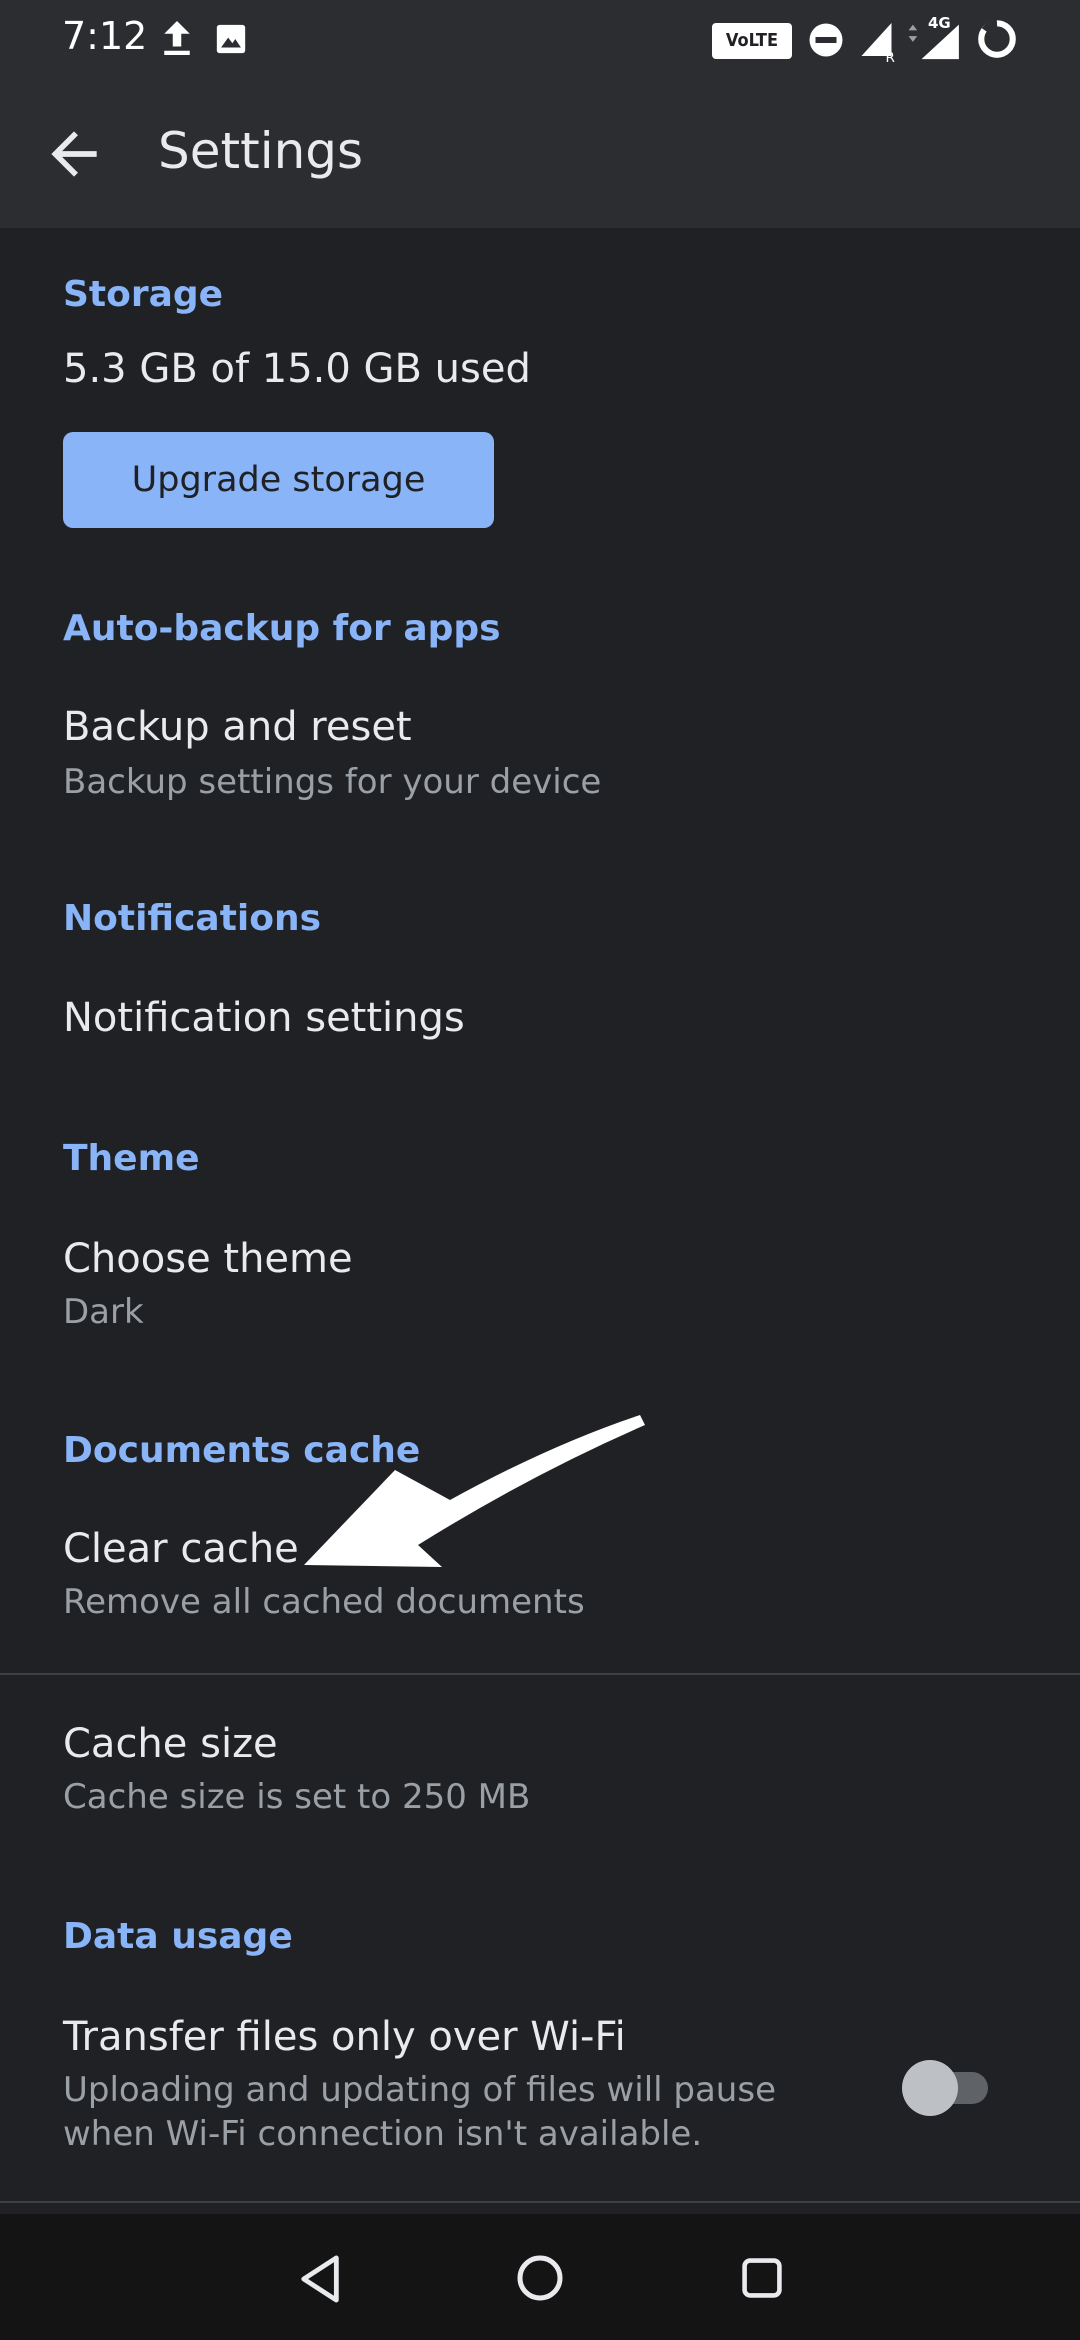 The height and width of the screenshot is (2340, 1080). Describe the element at coordinates (237, 727) in the screenshot. I see `backup-and-reset-title: Backup and reset` at that location.